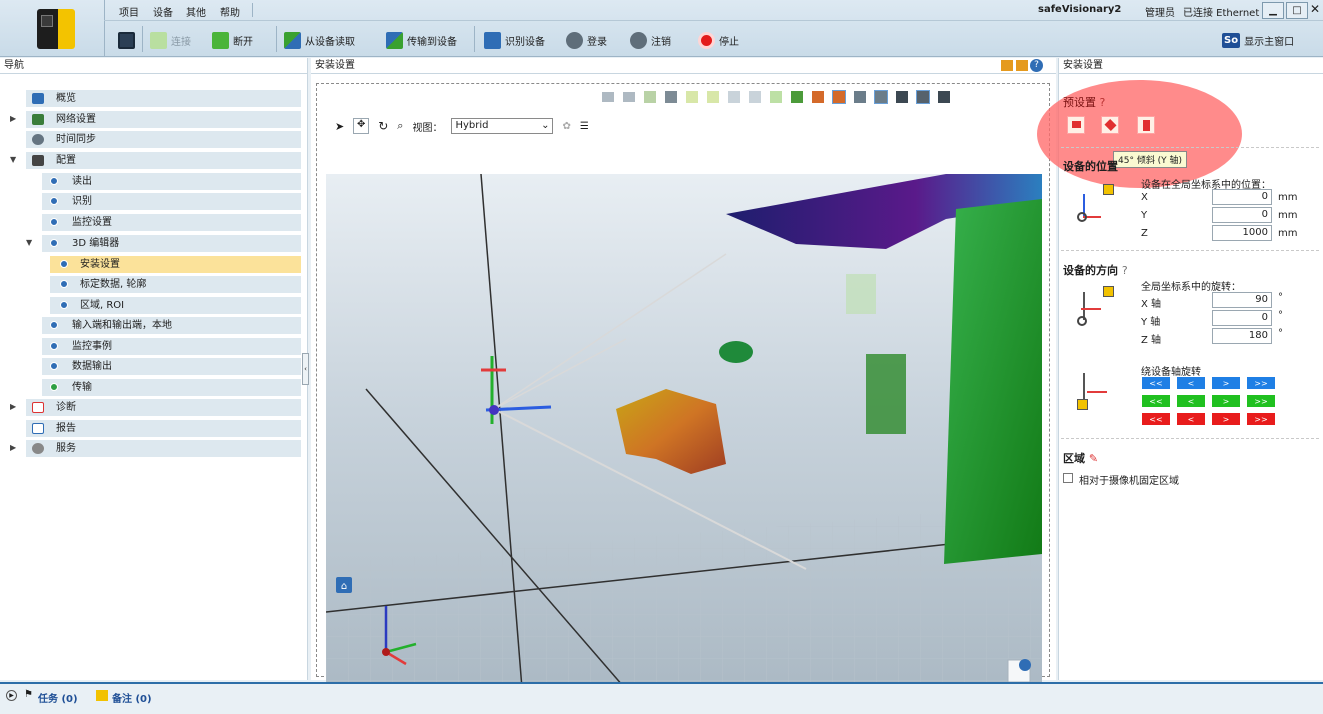 This screenshot has height=714, width=1323. I want to click on rot-x-fast-left-button: <<, so click(1156, 383).